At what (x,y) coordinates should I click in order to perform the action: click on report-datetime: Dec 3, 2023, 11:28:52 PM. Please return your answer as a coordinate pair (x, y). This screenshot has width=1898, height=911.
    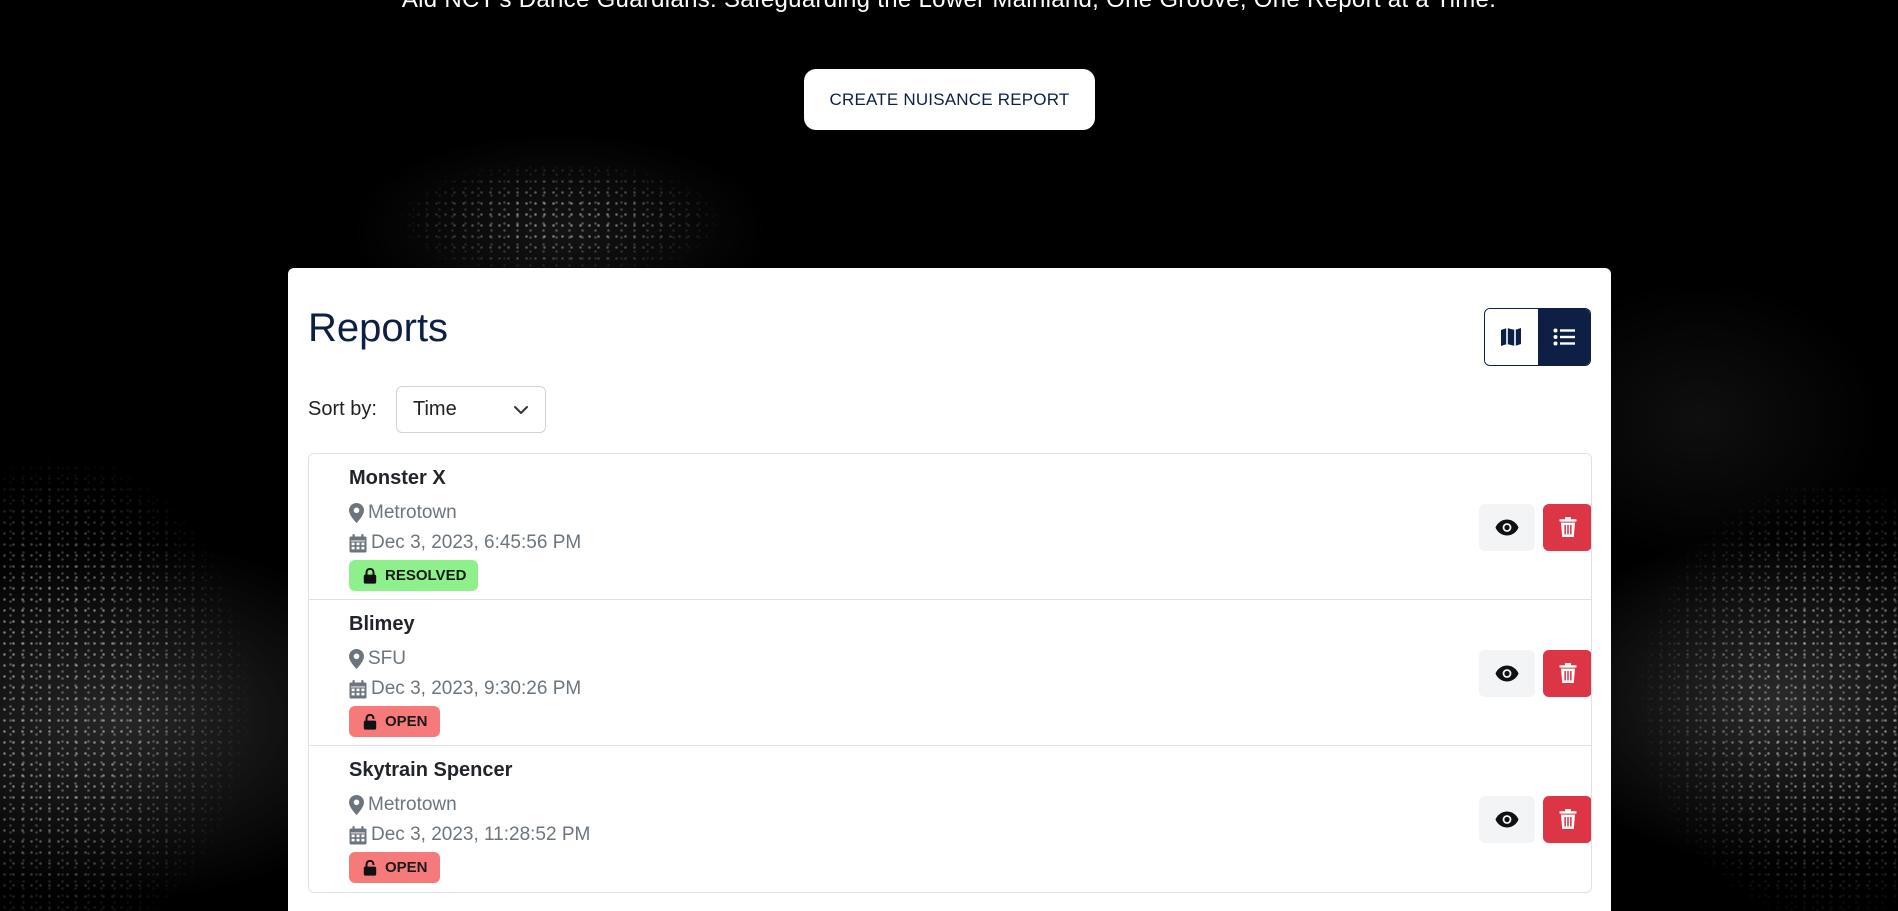
    Looking at the image, I should click on (469, 835).